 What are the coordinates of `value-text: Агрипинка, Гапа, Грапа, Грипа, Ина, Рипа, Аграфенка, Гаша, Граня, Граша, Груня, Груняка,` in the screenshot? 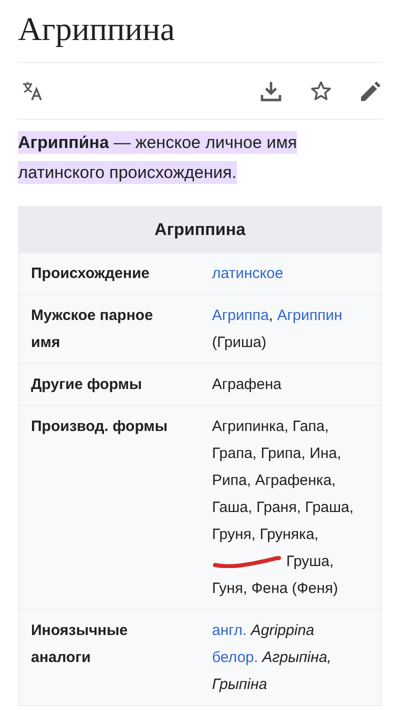 It's located at (283, 480).